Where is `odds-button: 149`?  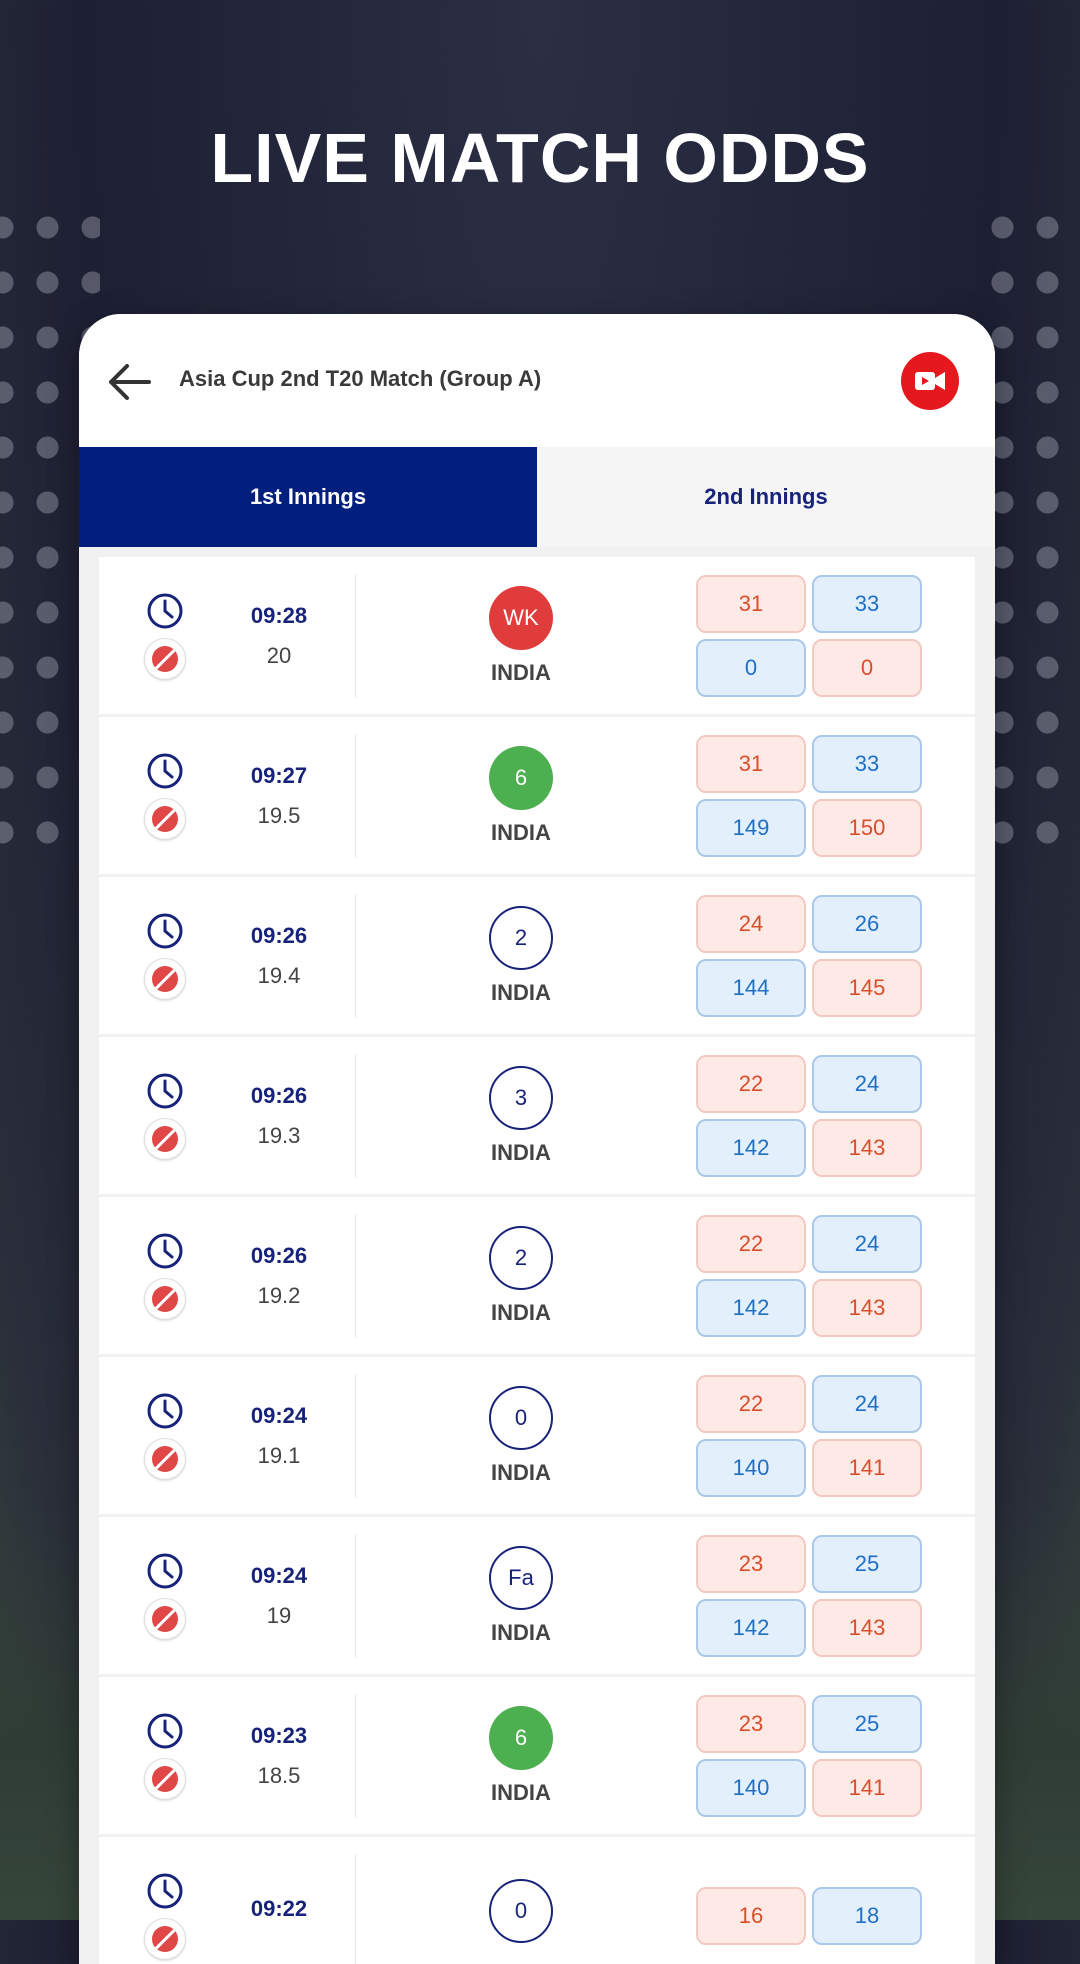
odds-button: 149 is located at coordinates (751, 828).